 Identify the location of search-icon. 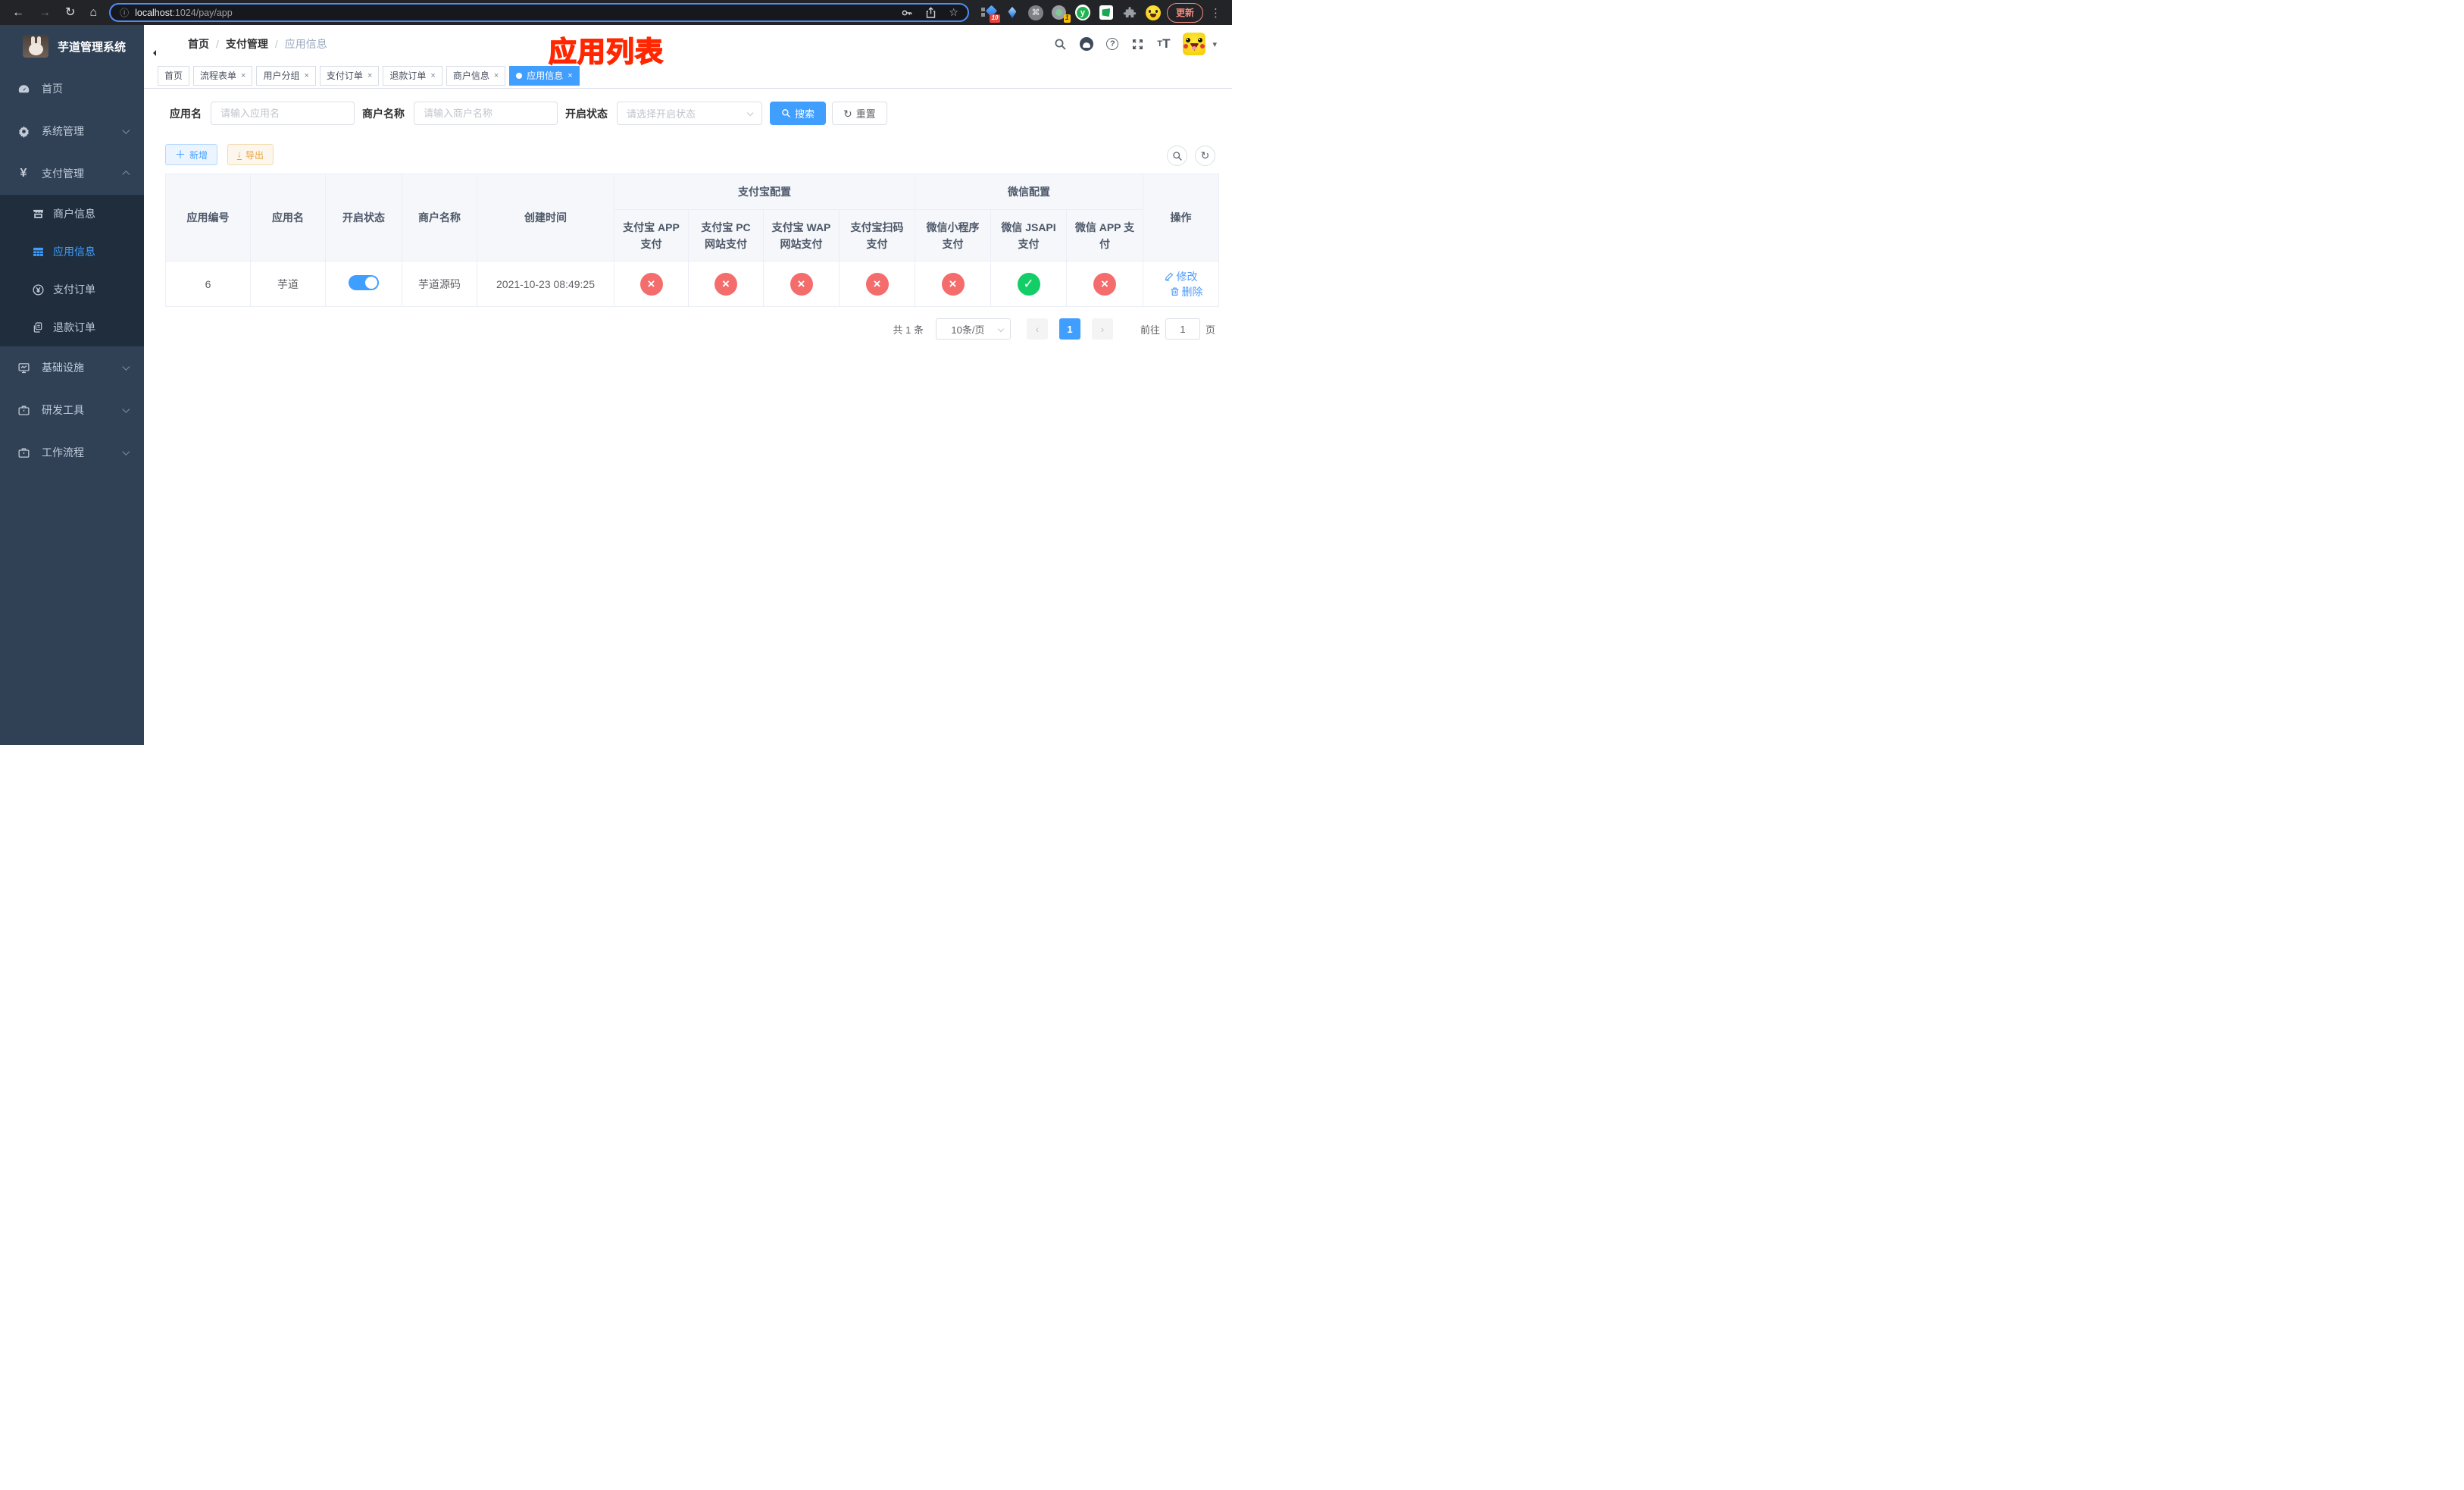
(1060, 44).